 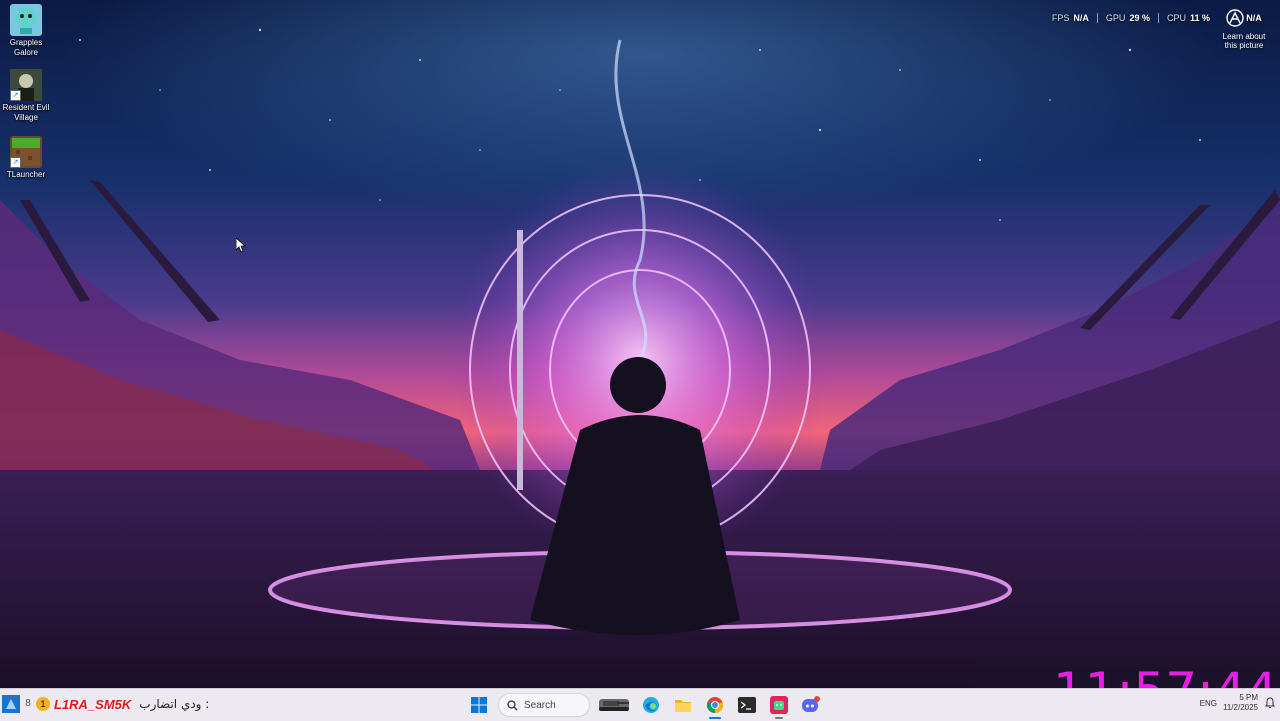 What do you see at coordinates (1139, 18) in the screenshot?
I see `gpu-value: 29 %` at bounding box center [1139, 18].